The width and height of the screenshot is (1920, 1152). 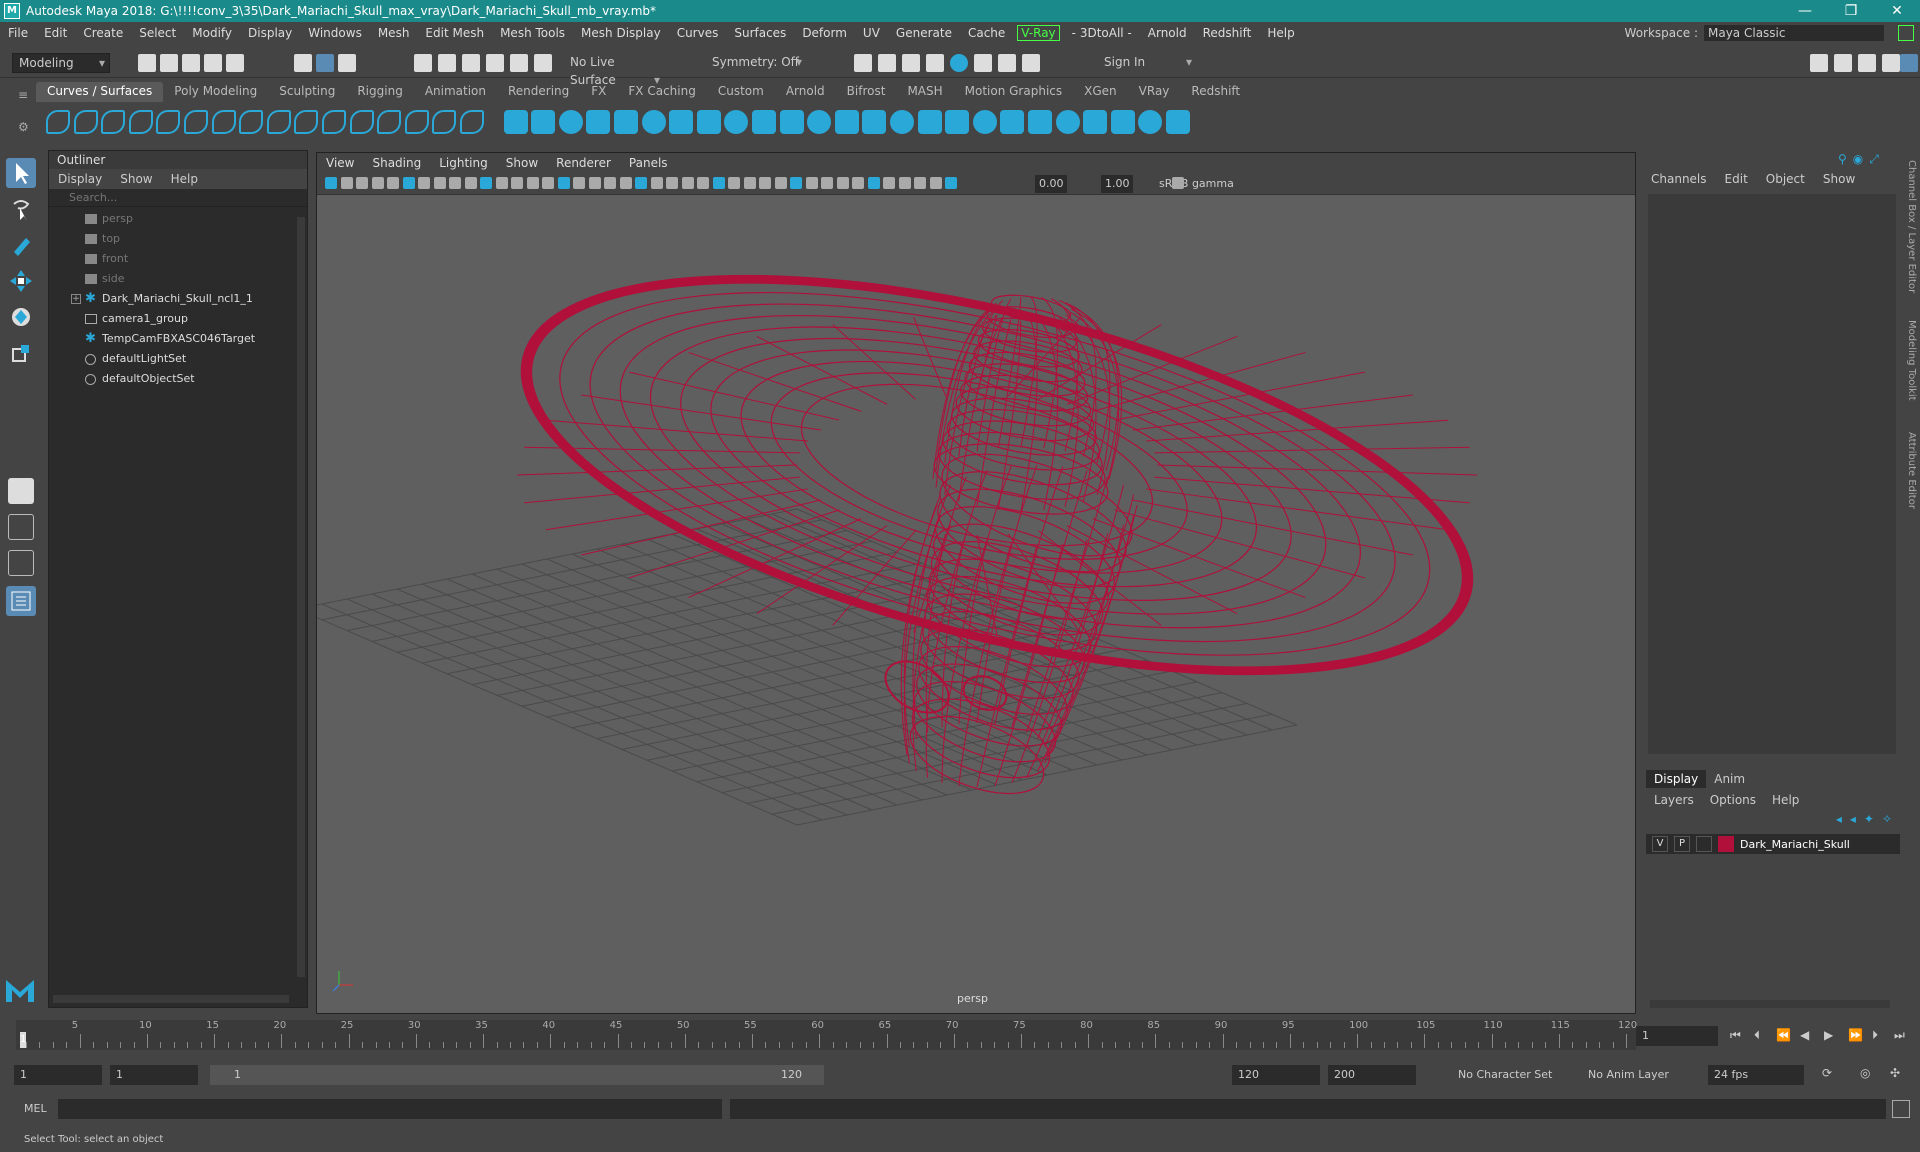 I want to click on boundary-icon, so click(x=819, y=122).